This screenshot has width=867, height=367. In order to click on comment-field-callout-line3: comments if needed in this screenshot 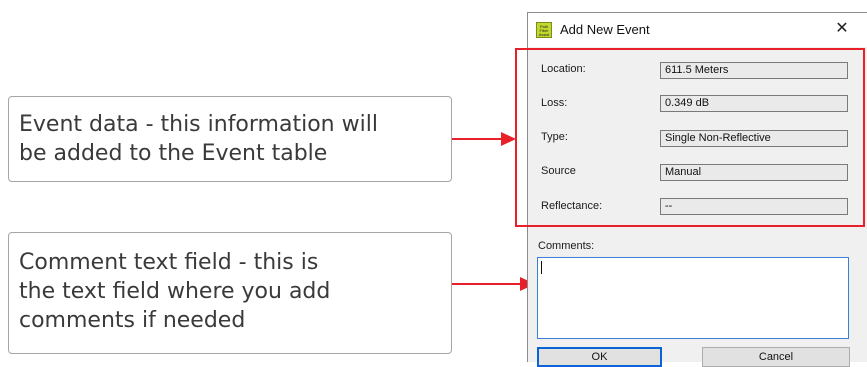, I will do `click(132, 320)`.